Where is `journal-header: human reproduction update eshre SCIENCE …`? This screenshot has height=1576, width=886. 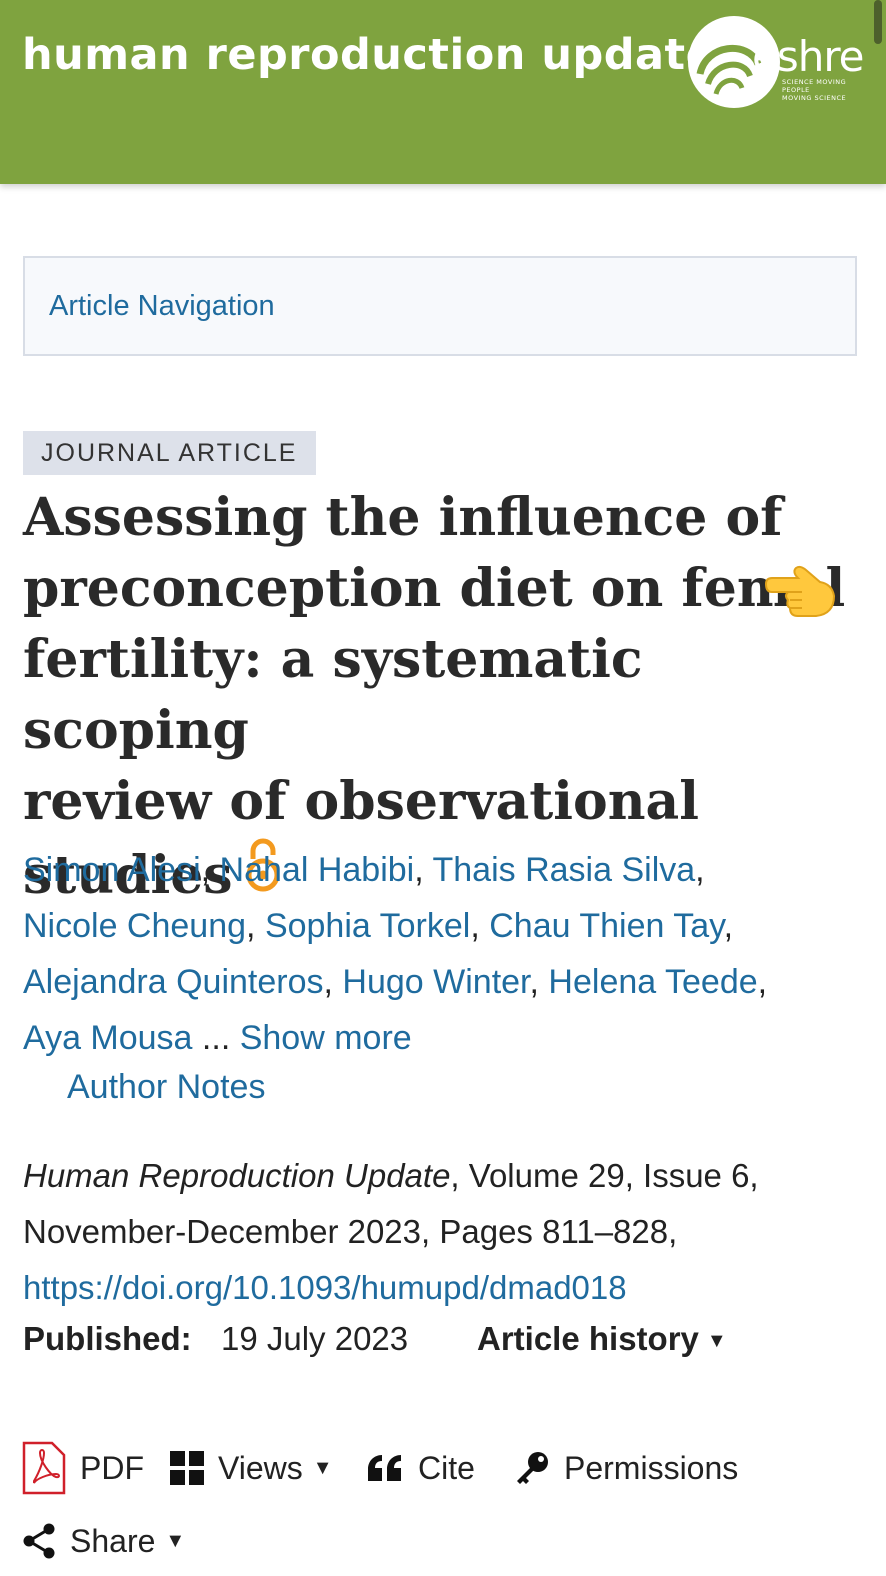 journal-header: human reproduction update eshre SCIENCE … is located at coordinates (443, 92).